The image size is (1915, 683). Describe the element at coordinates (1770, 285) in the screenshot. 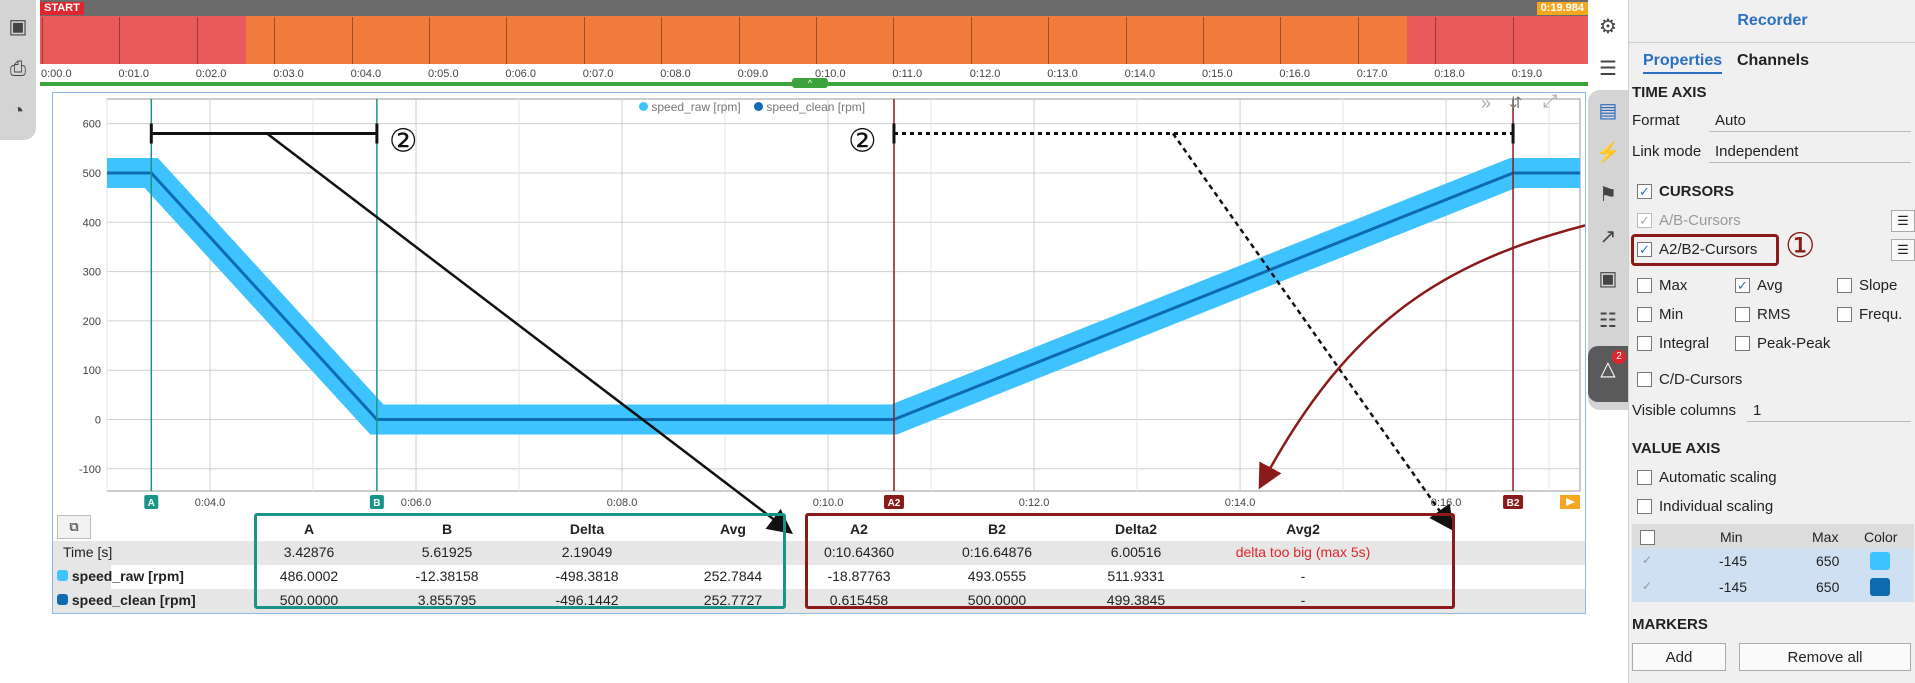

I see `avg-label: Avg` at that location.